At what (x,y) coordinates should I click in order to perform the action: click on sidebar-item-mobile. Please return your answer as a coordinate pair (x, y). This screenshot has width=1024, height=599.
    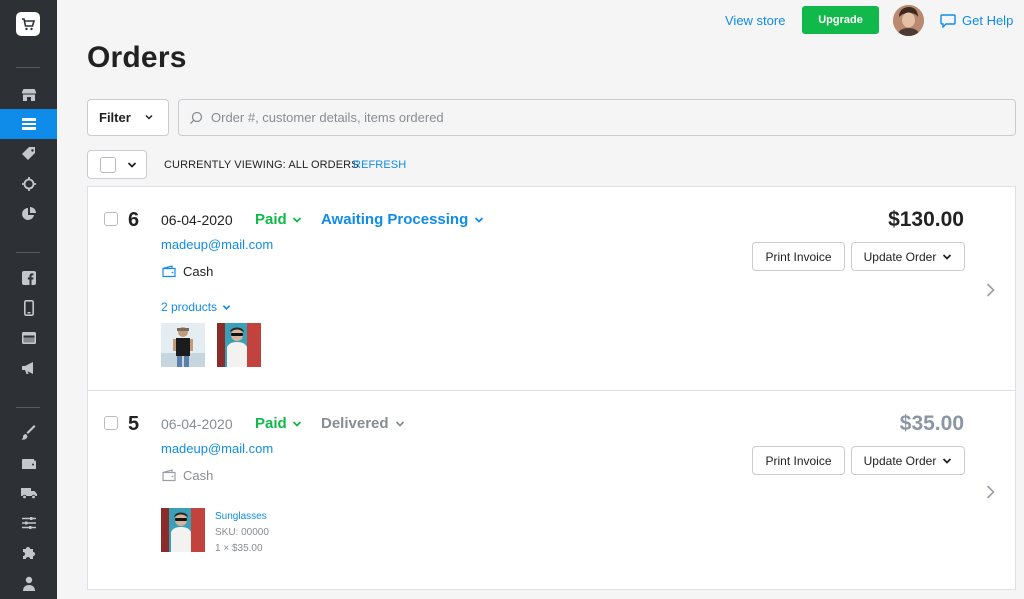
    Looking at the image, I should click on (28, 308).